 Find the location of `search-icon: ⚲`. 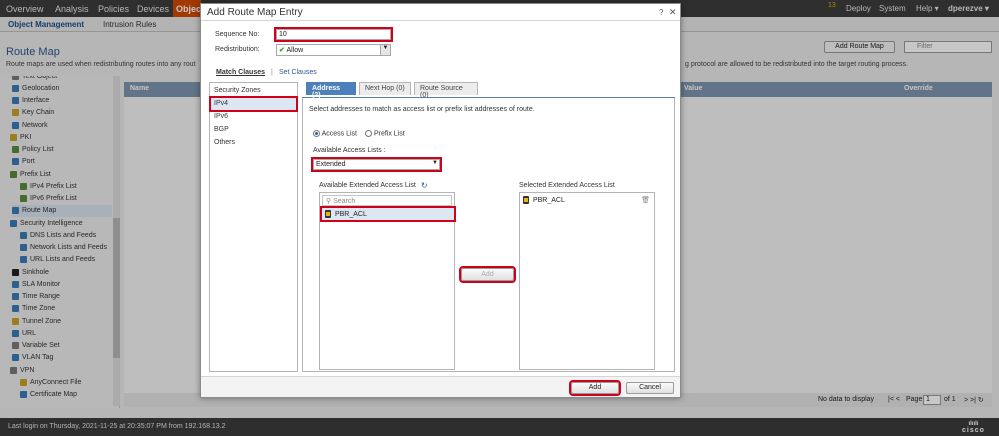

search-icon: ⚲ is located at coordinates (329, 201).